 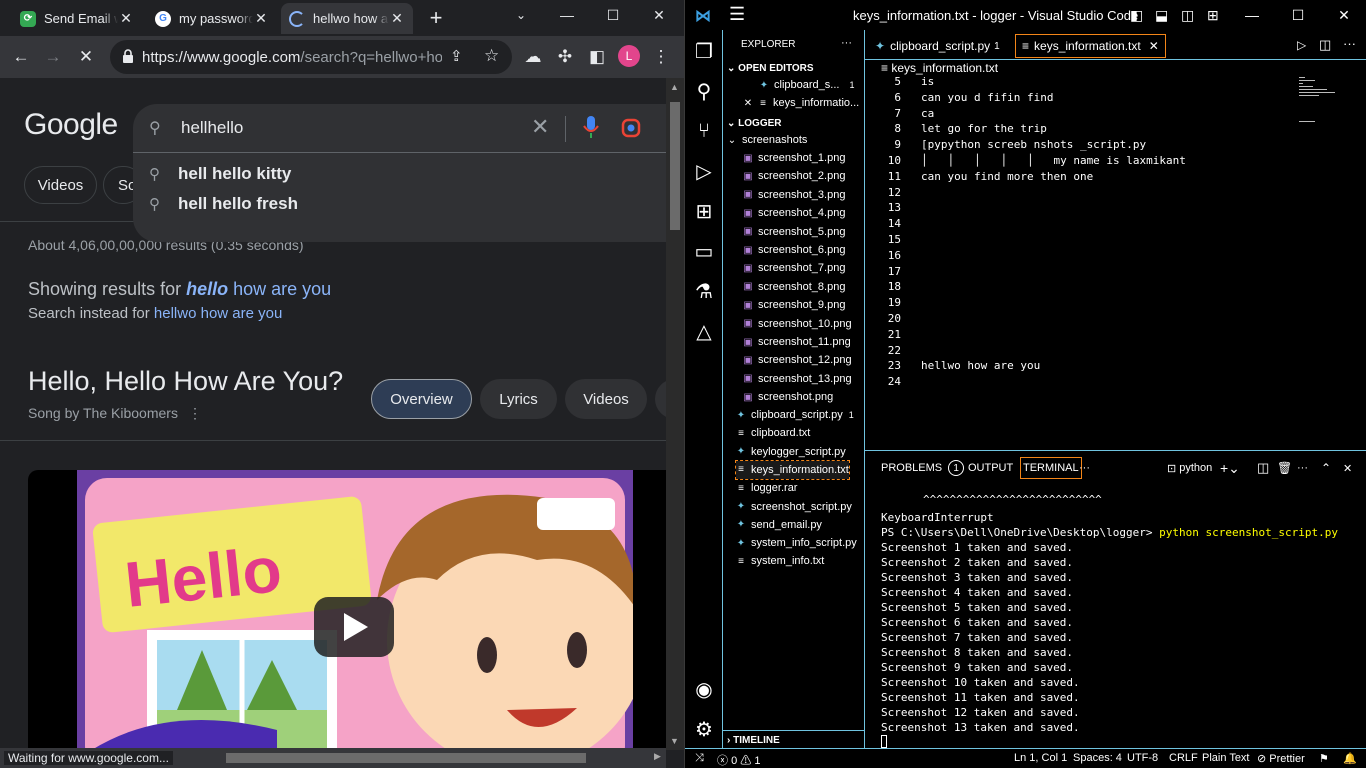 What do you see at coordinates (1136, 15) in the screenshot?
I see `toggle-sidebar-icon: ◧` at bounding box center [1136, 15].